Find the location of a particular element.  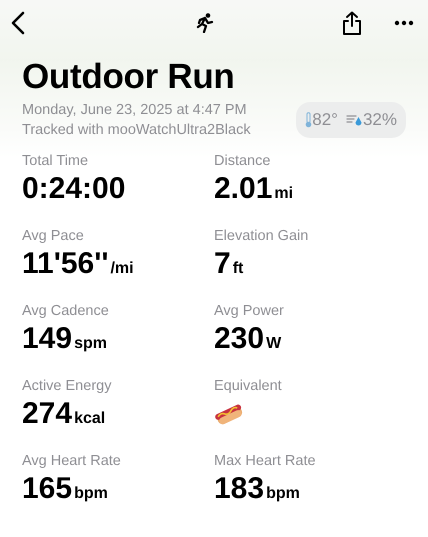

metric-label: Distance is located at coordinates (243, 161).